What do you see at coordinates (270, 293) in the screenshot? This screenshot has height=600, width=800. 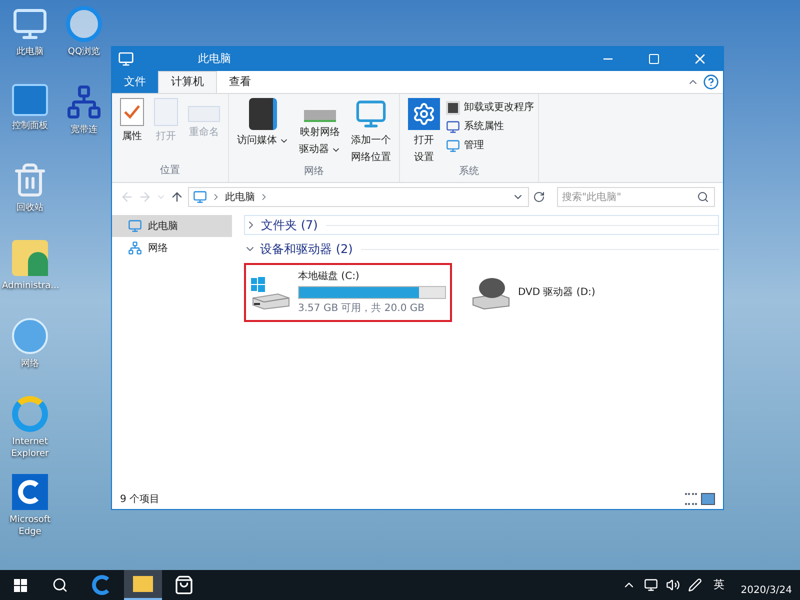 I see `windows-disk-icon` at bounding box center [270, 293].